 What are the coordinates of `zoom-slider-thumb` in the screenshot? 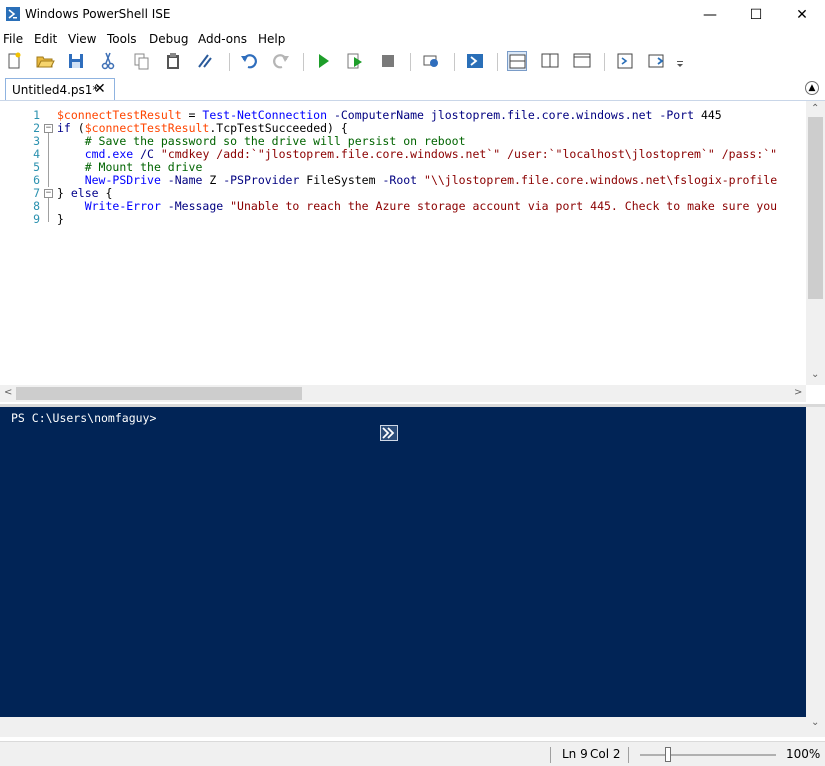 It's located at (668, 754).